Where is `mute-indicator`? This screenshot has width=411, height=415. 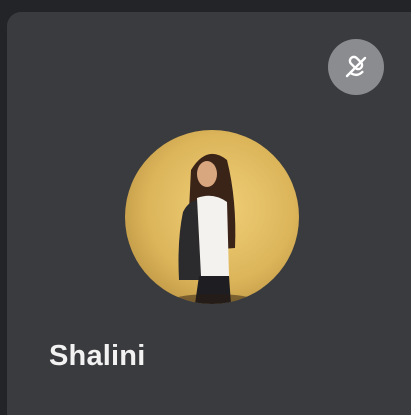
mute-indicator is located at coordinates (356, 67).